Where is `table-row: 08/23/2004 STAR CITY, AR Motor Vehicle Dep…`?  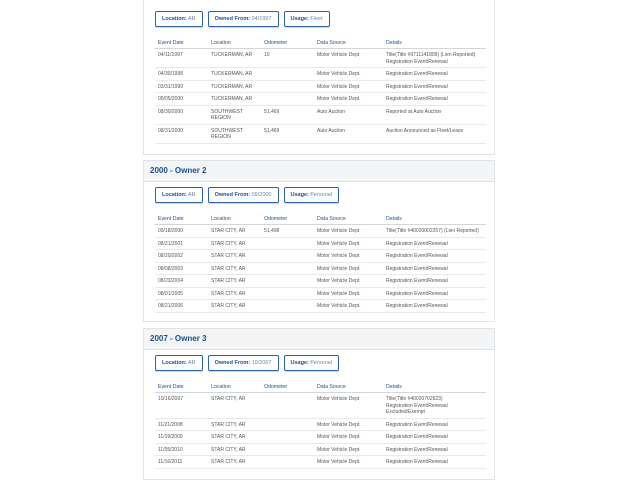
table-row: 08/23/2004 STAR CITY, AR Motor Vehicle Dep… is located at coordinates (320, 281).